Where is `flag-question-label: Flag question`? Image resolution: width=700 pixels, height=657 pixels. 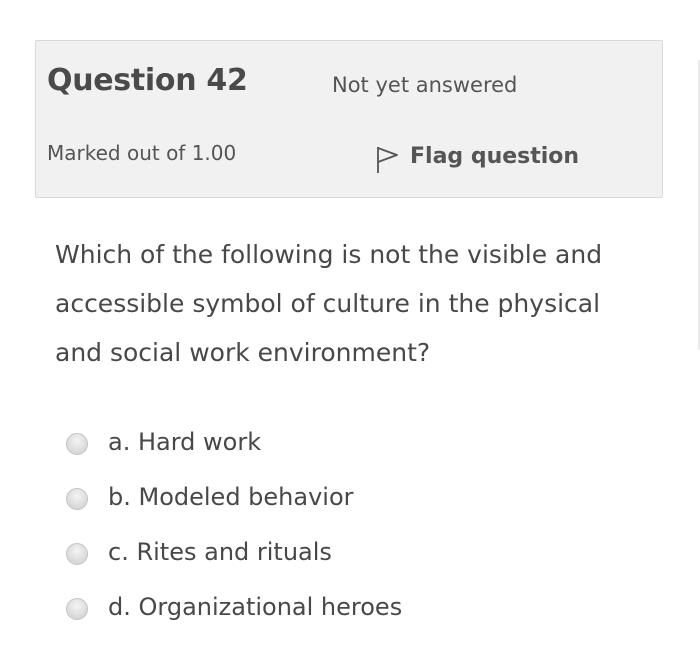
flag-question-label: Flag question is located at coordinates (495, 156).